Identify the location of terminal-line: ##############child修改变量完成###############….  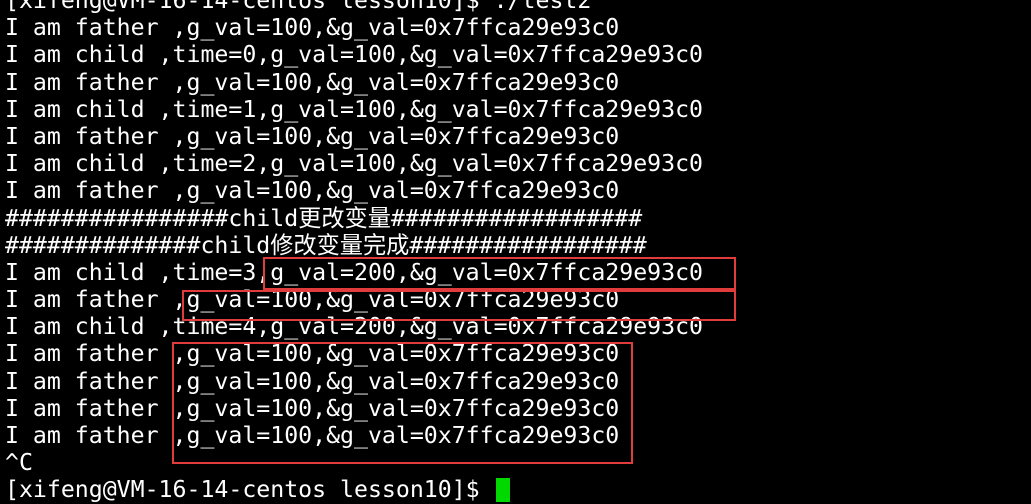
(326, 245).